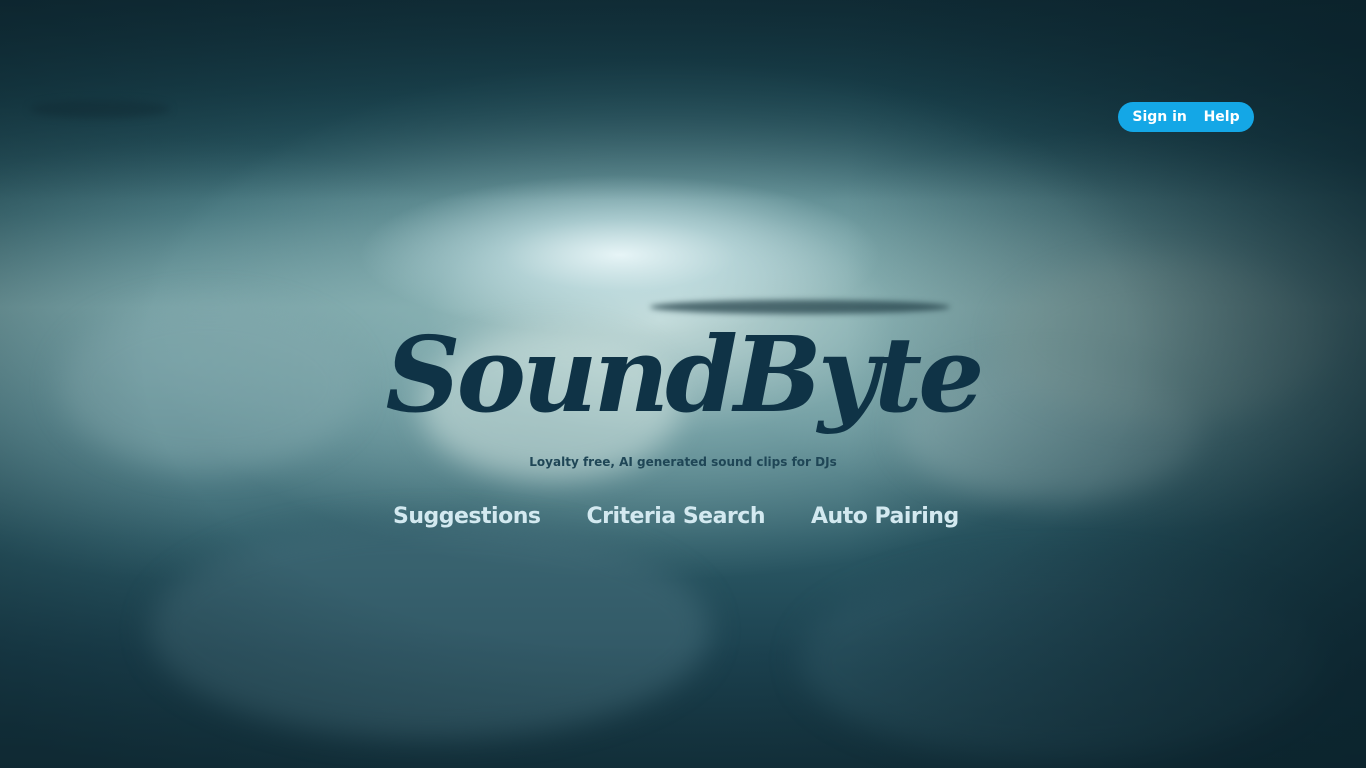 The height and width of the screenshot is (768, 1366). Describe the element at coordinates (1159, 117) in the screenshot. I see `sign-in-link: Sign in` at that location.